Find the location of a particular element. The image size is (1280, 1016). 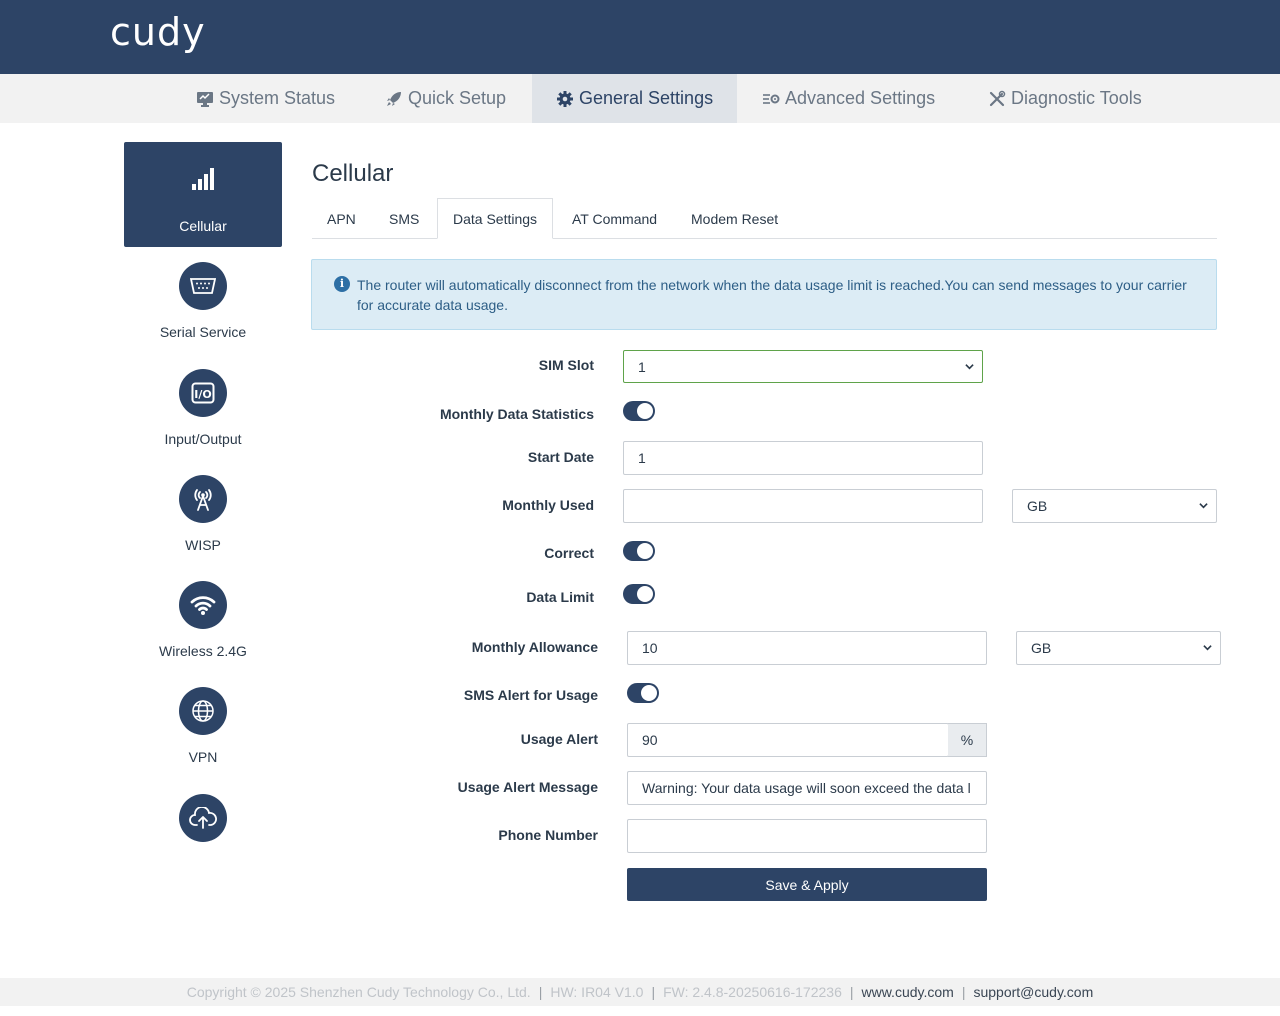

antenna-icon is located at coordinates (203, 499).